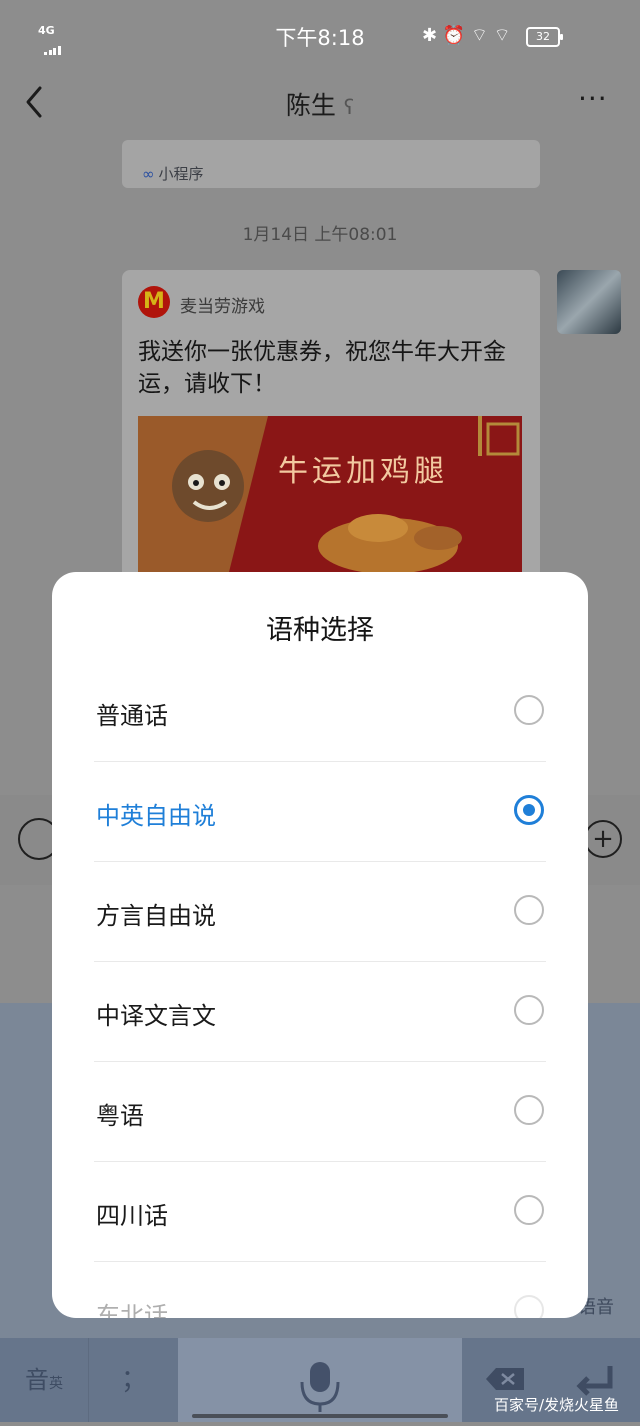  What do you see at coordinates (544, 37) in the screenshot?
I see `battery-icon: 32` at bounding box center [544, 37].